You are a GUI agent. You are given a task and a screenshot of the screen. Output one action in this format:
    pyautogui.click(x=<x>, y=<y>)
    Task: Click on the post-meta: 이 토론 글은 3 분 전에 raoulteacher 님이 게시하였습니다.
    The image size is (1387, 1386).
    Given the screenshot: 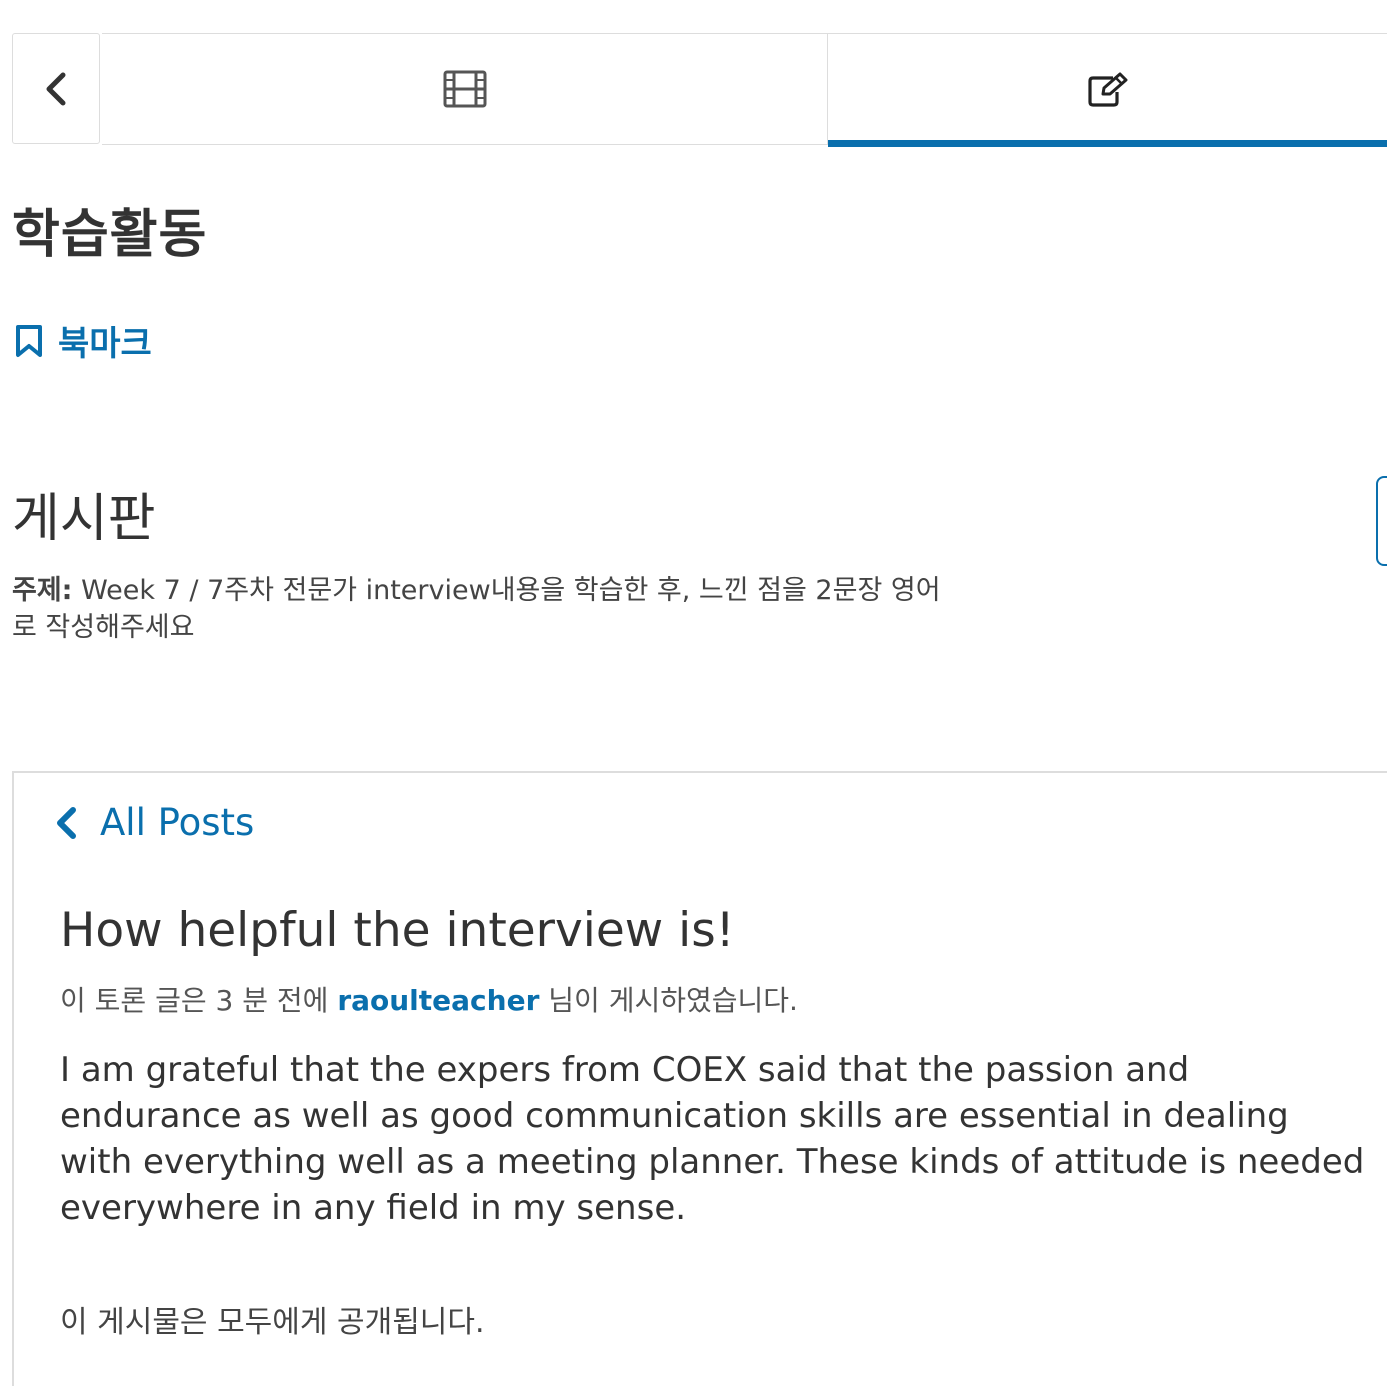 What is the action you would take?
    pyautogui.click(x=429, y=999)
    